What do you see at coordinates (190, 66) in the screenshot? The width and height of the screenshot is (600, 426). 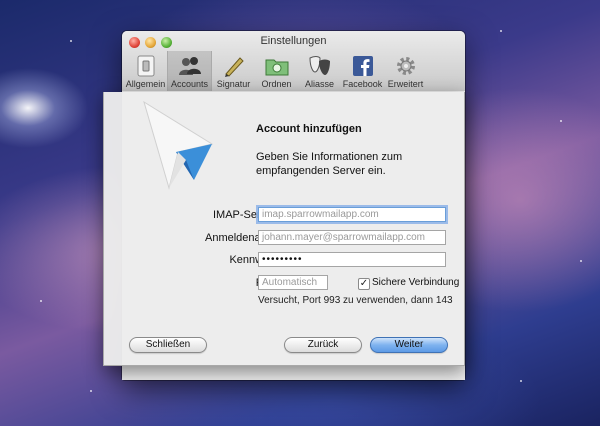 I see `accounts-people-icon` at bounding box center [190, 66].